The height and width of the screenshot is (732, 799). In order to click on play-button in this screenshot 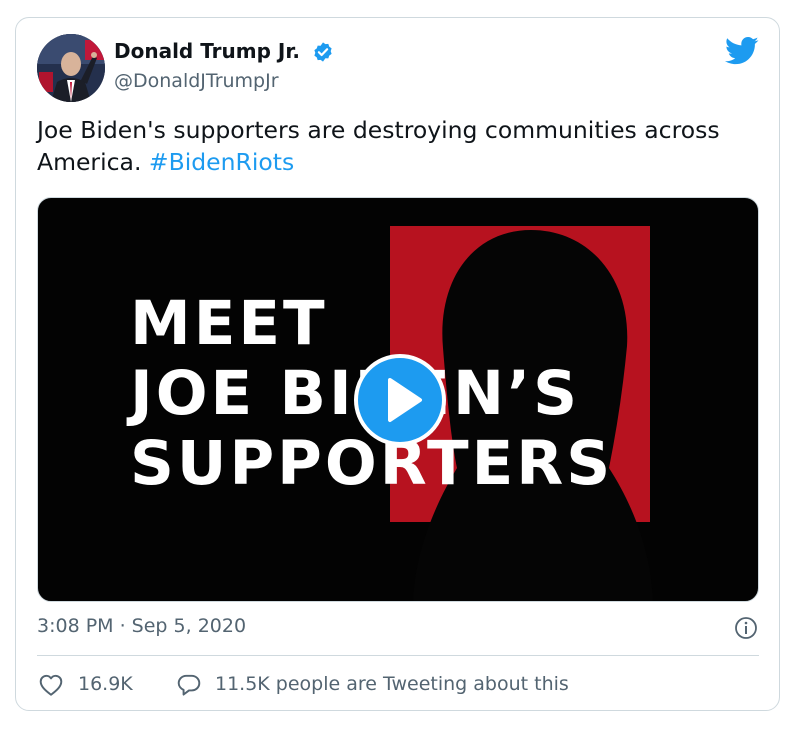, I will do `click(400, 400)`.